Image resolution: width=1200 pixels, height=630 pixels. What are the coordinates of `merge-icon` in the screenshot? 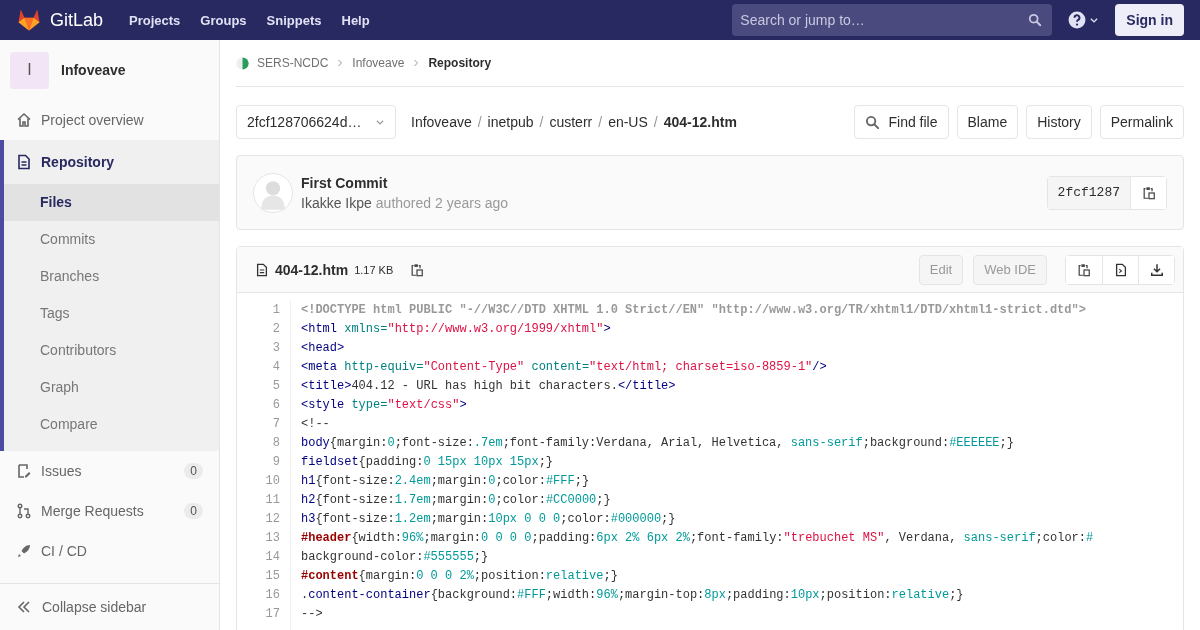 It's located at (24, 511).